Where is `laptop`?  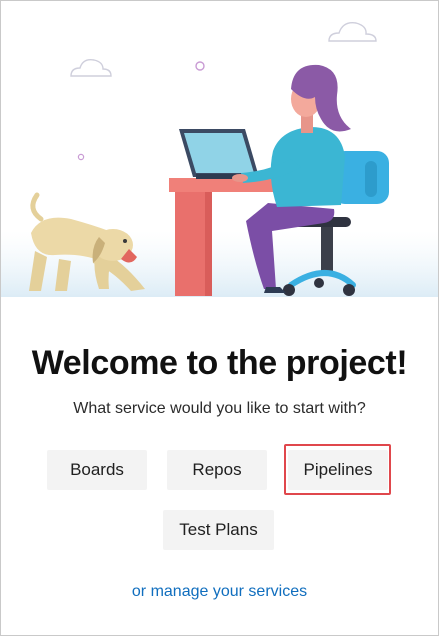 laptop is located at coordinates (222, 154).